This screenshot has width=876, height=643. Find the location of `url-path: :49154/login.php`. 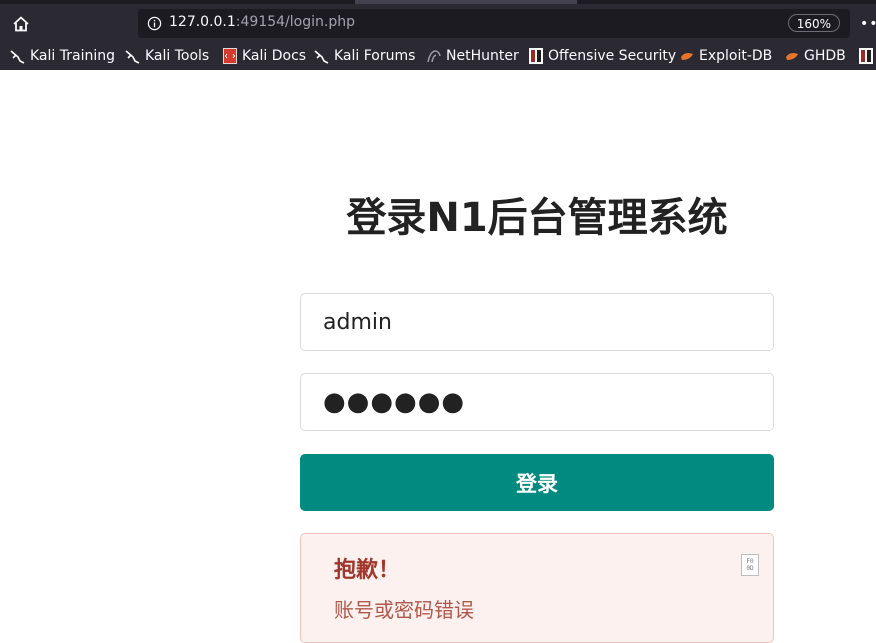

url-path: :49154/login.php is located at coordinates (295, 22).